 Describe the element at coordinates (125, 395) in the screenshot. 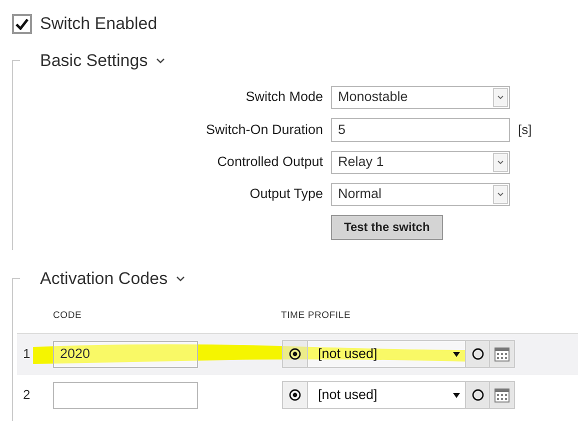

I see `code-field` at that location.